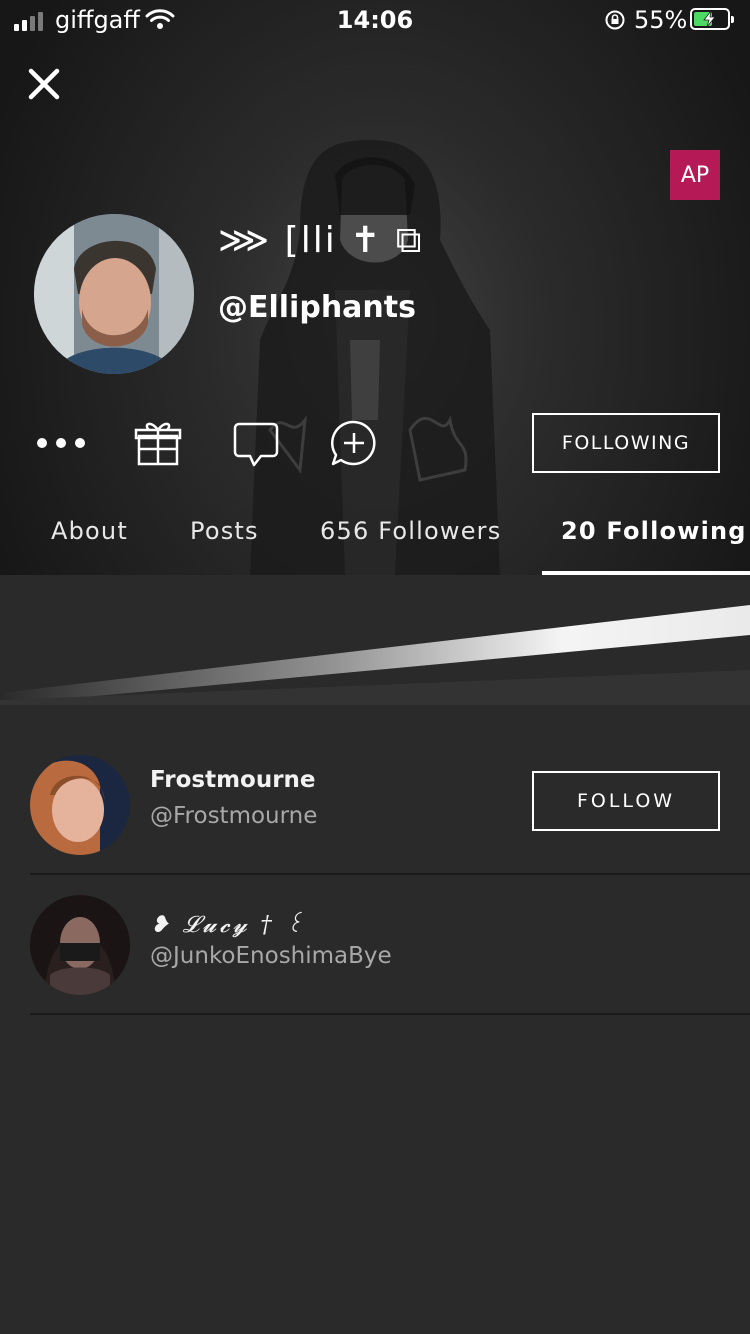 The height and width of the screenshot is (1334, 750). Describe the element at coordinates (712, 19) in the screenshot. I see `battery-charging-icon` at that location.